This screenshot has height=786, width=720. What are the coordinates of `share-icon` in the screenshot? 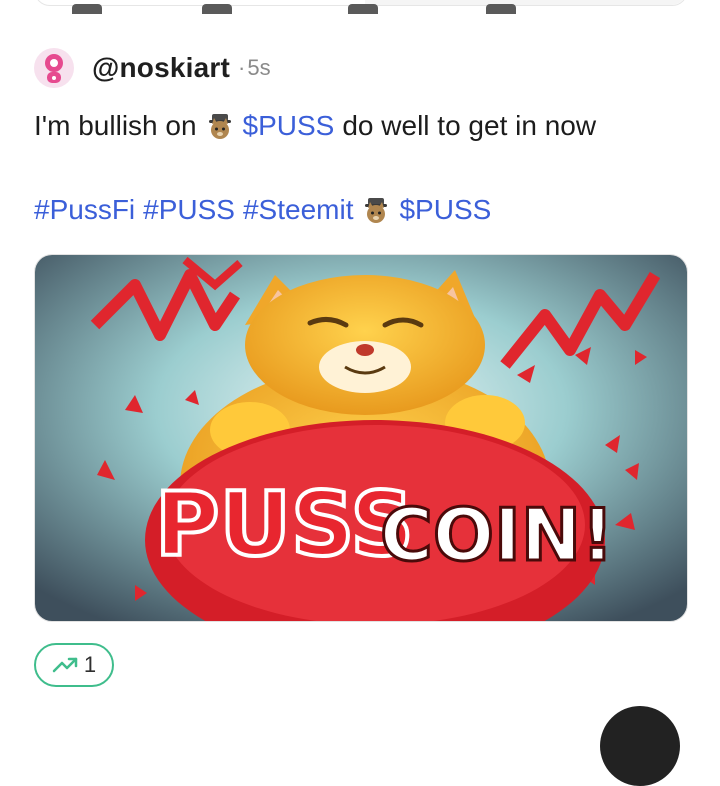 It's located at (363, 9).